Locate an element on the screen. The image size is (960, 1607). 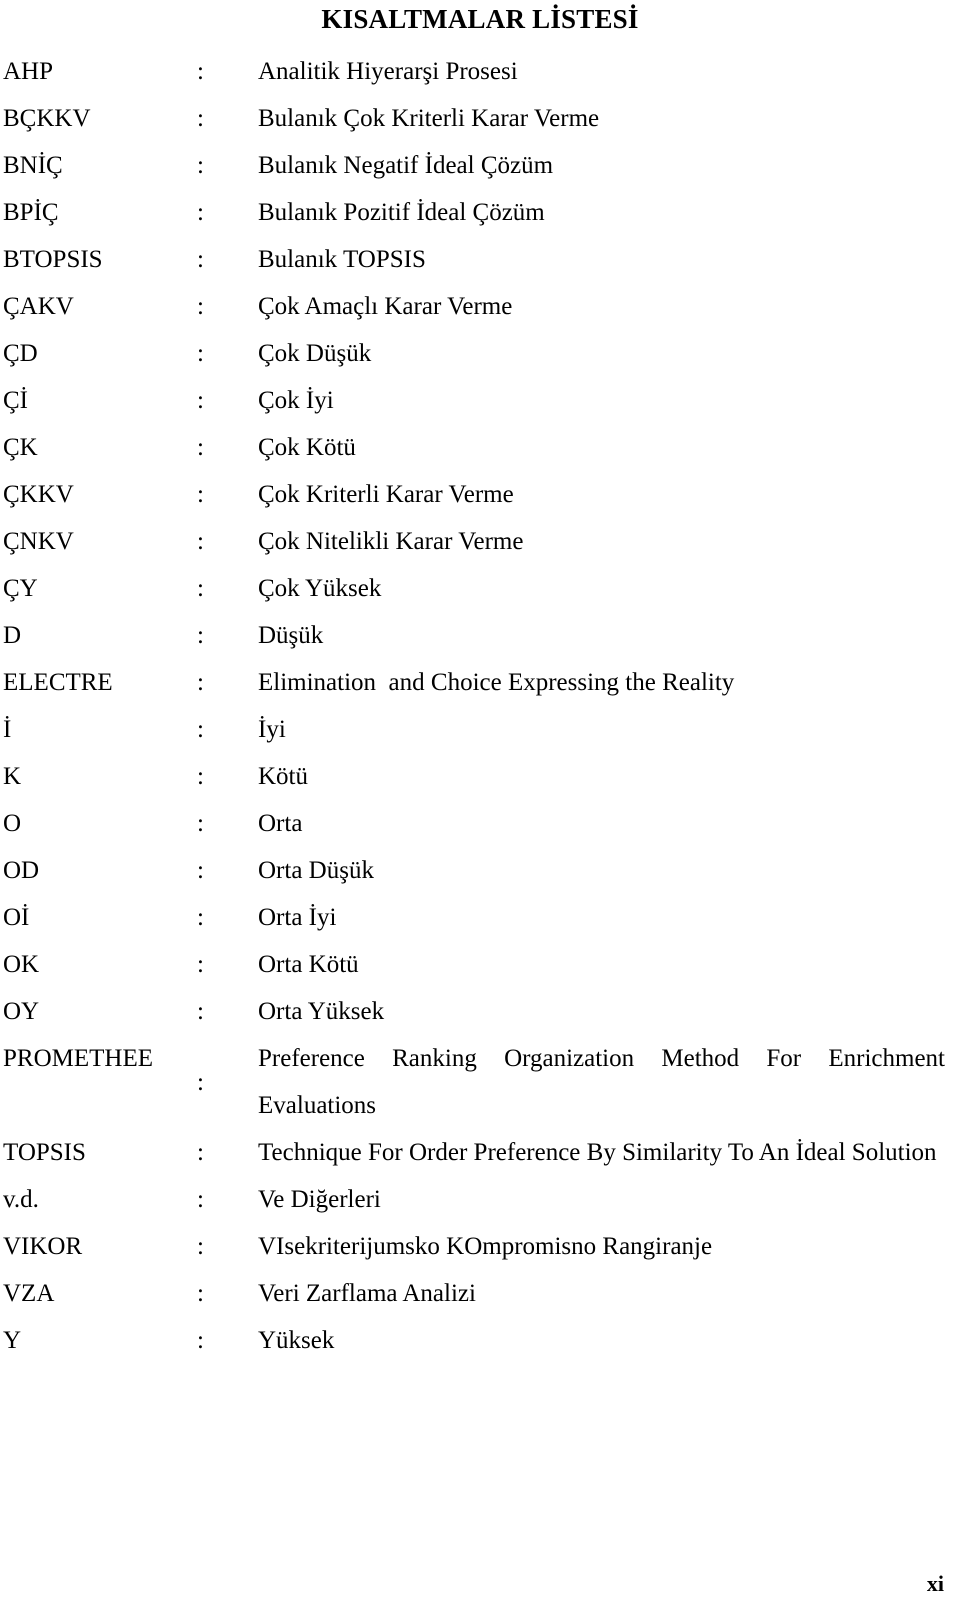
abbreviation-row: ÇAKV: Çok Amaçlı Karar Verme is located at coordinates (480, 306).